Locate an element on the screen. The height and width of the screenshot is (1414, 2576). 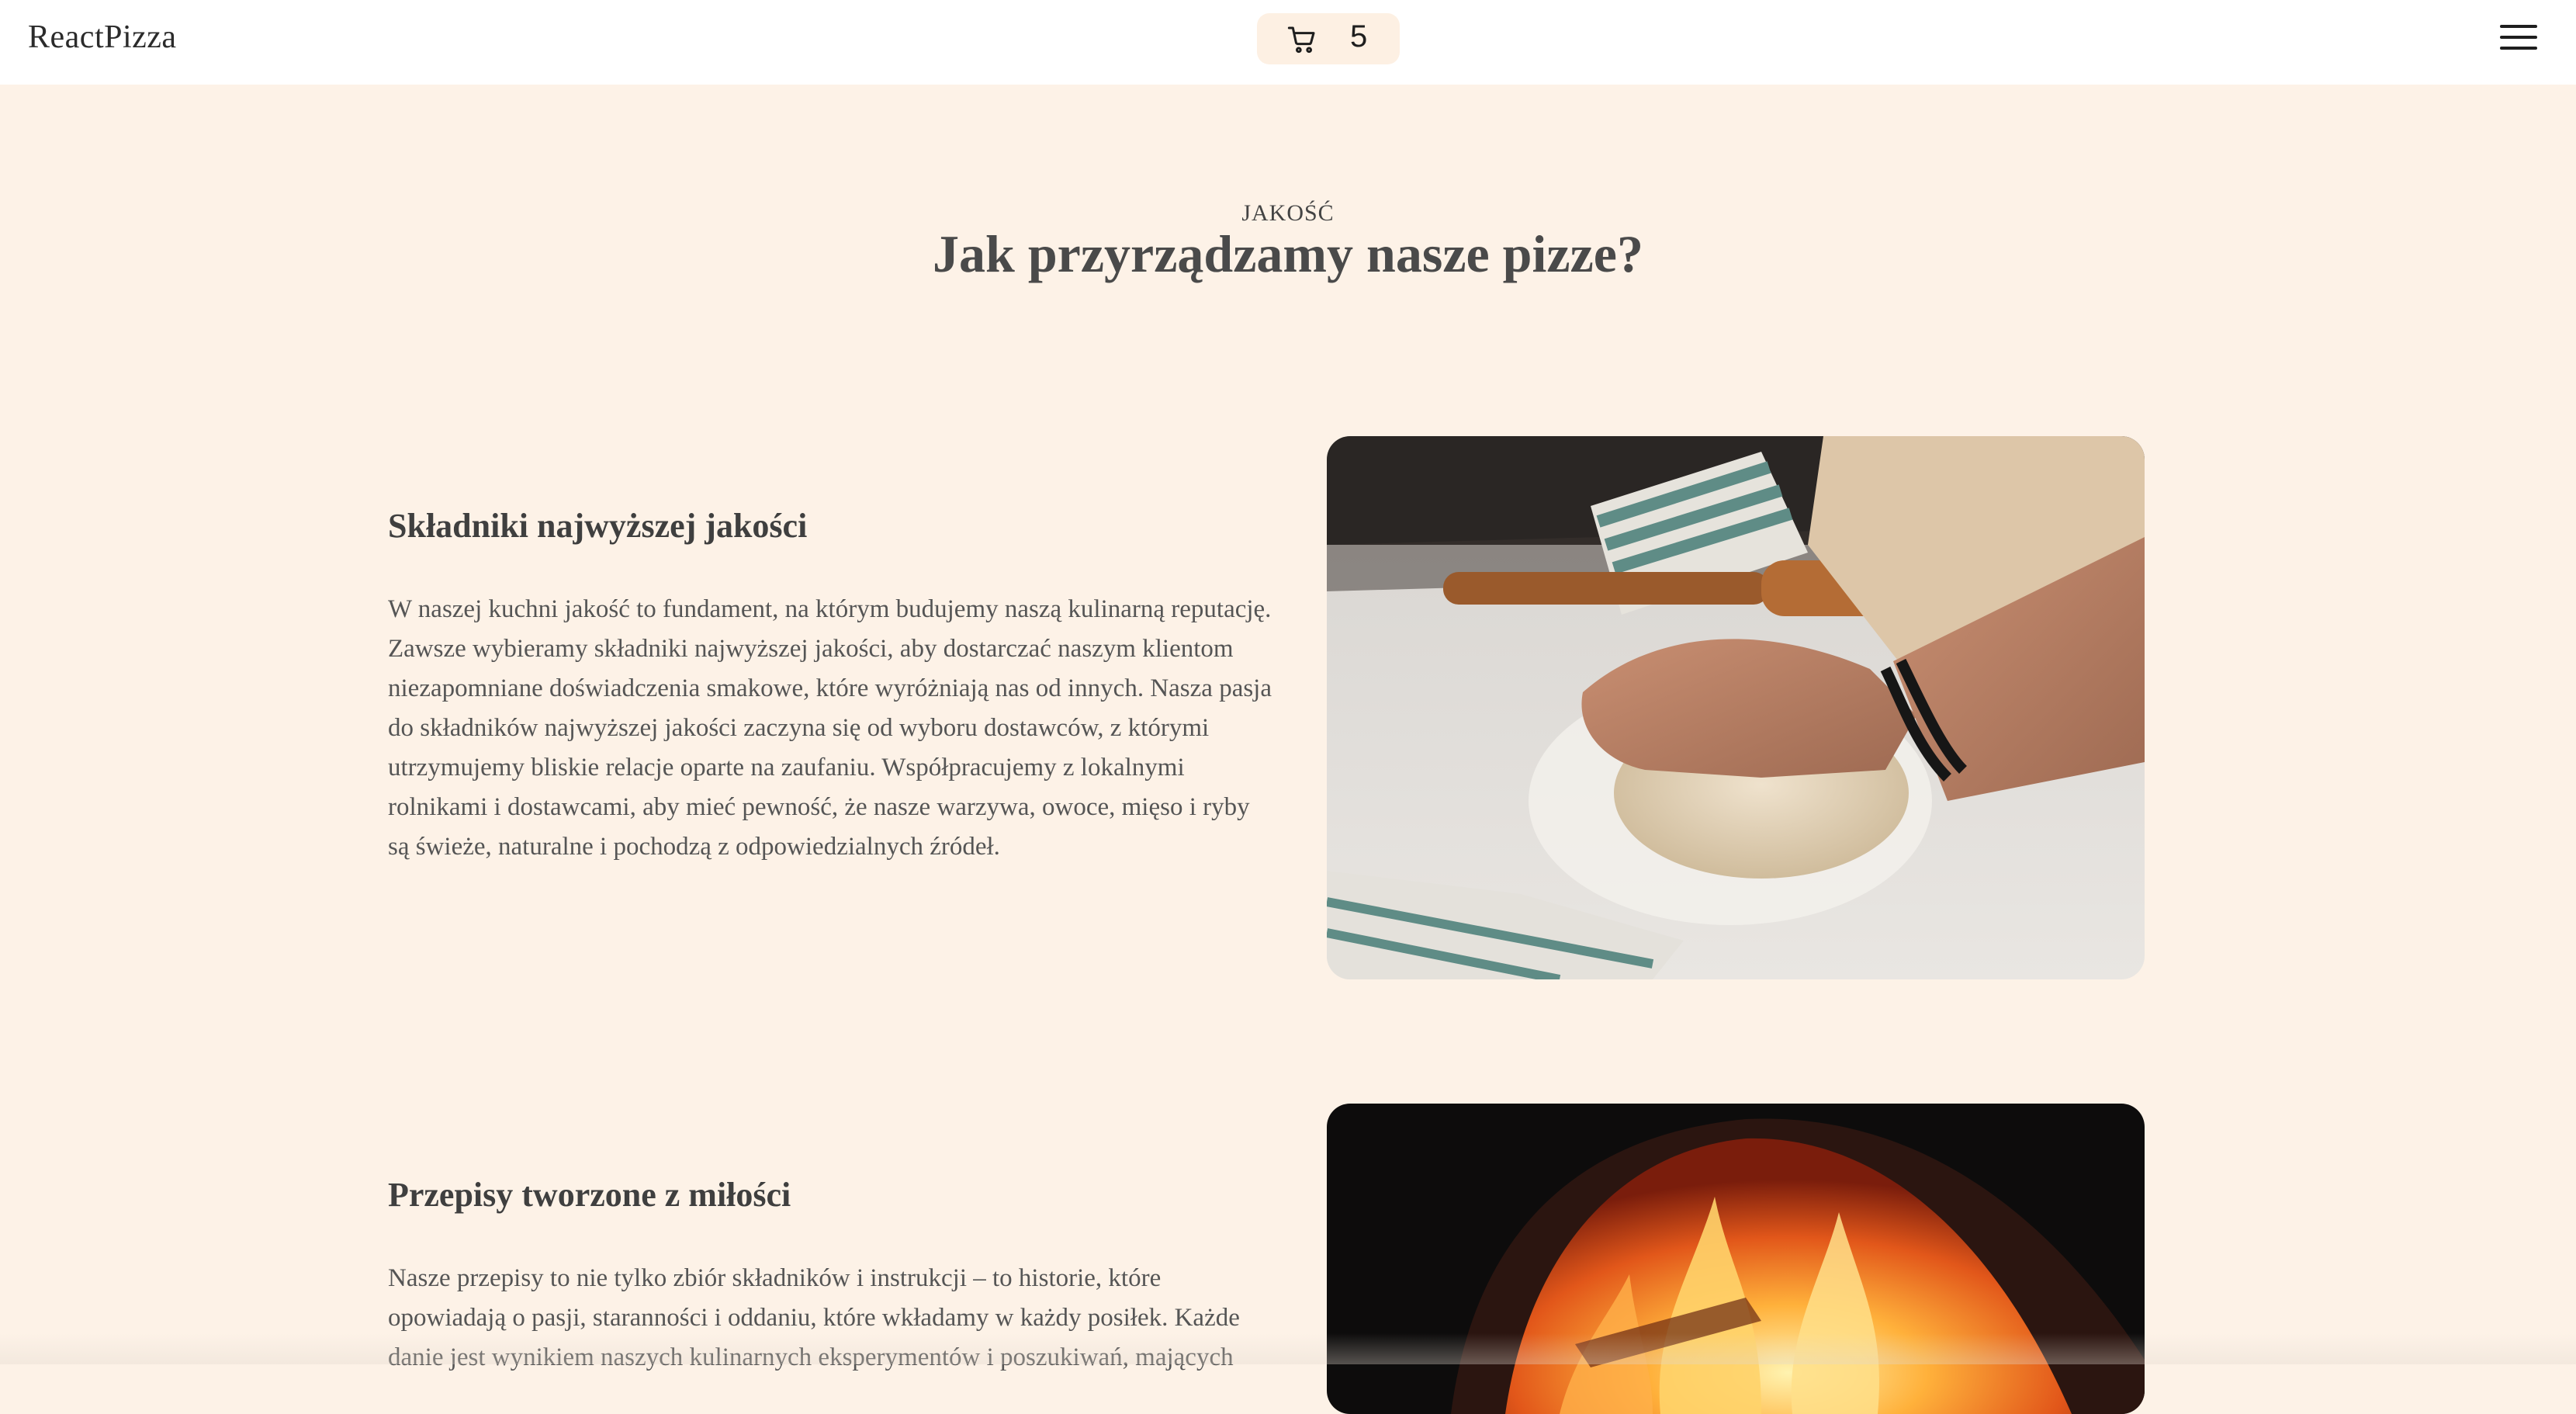
logo: ReactPizza is located at coordinates (102, 37).